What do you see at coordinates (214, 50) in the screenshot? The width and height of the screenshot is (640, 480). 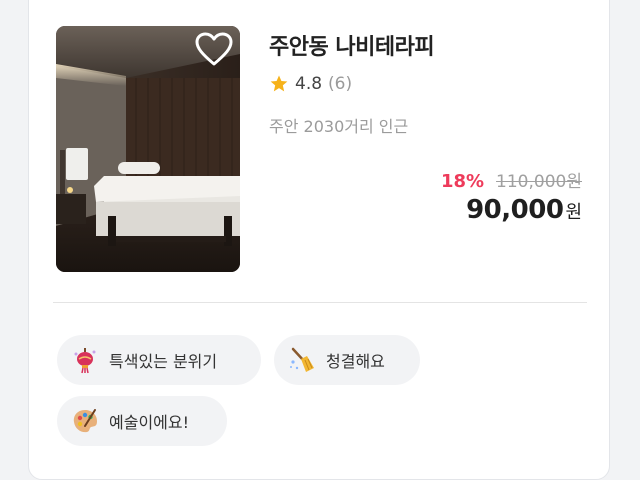 I see `favorite-heart-icon` at bounding box center [214, 50].